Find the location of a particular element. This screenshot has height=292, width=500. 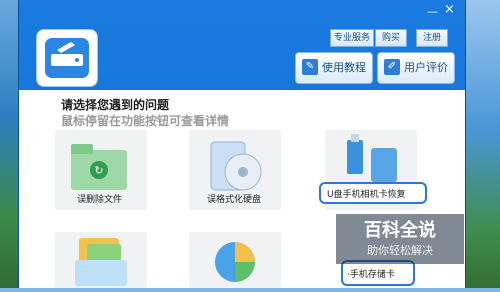

app-logo is located at coordinates (67, 58).